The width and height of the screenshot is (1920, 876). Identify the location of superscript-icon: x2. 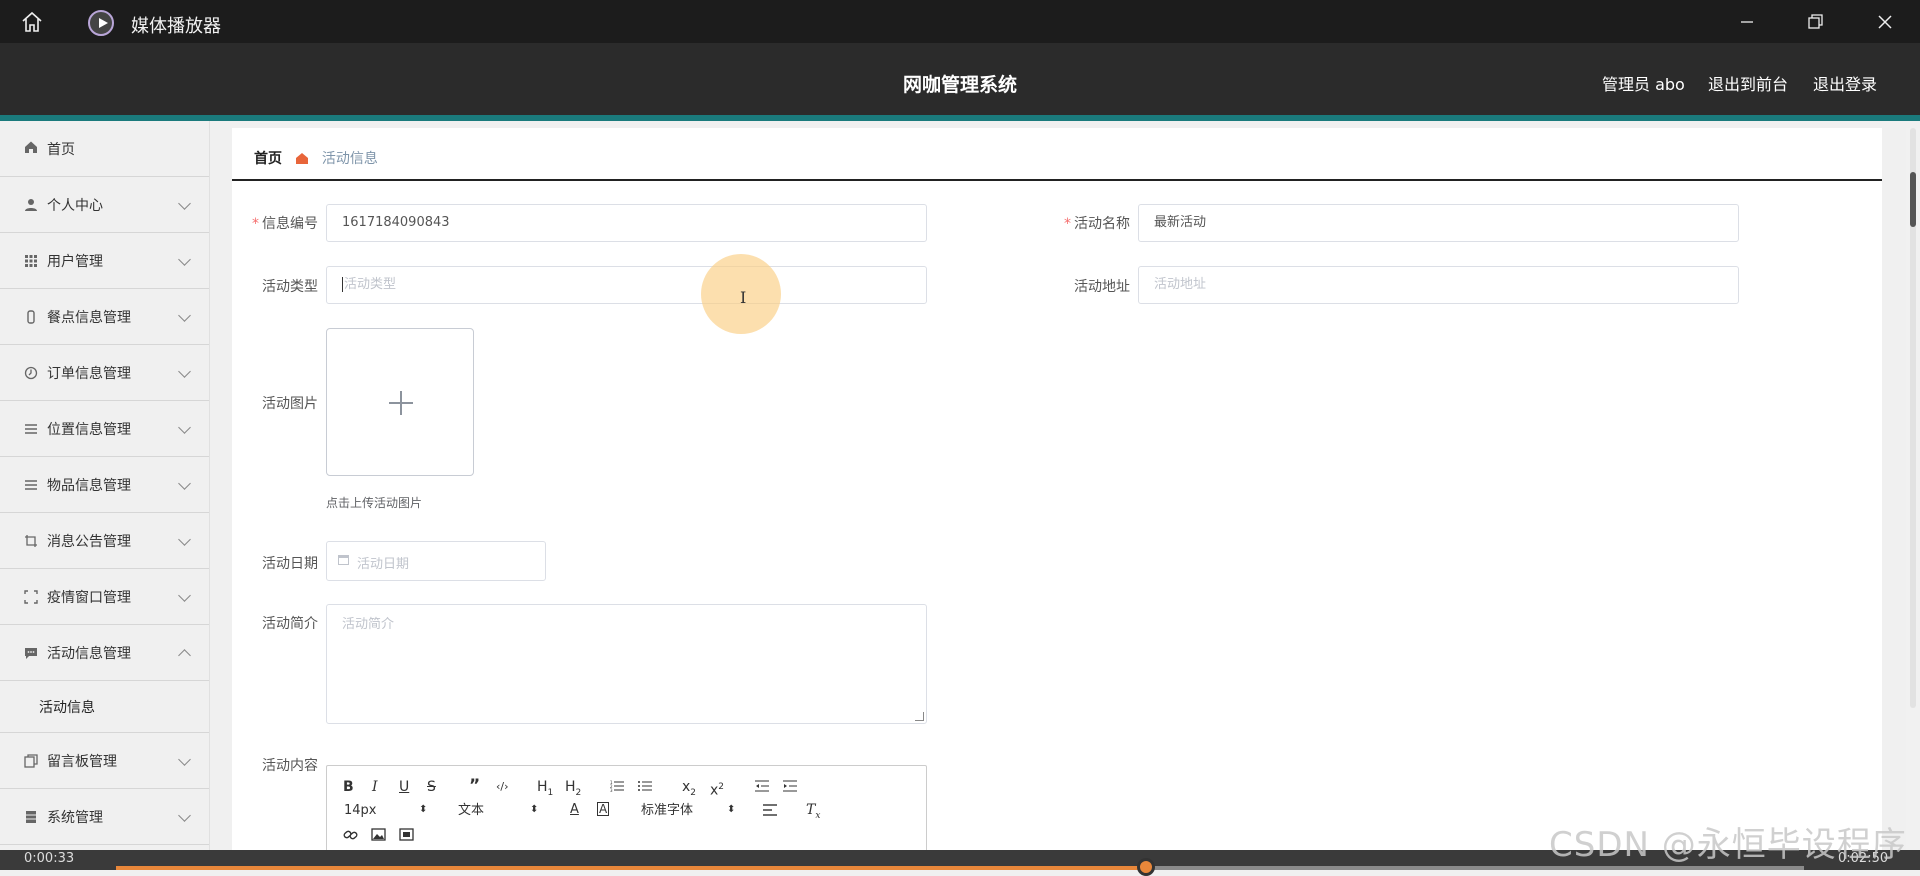
(717, 789).